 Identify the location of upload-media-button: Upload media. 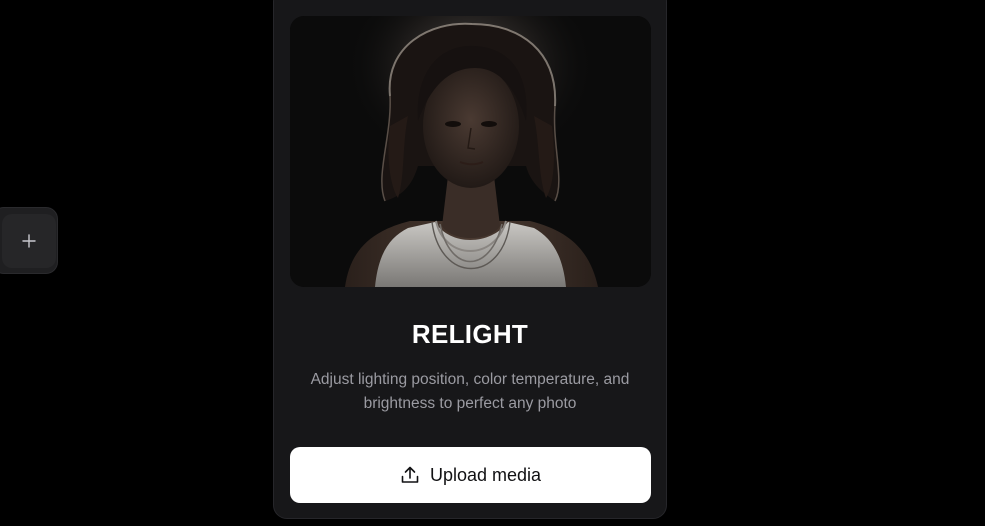
(470, 475).